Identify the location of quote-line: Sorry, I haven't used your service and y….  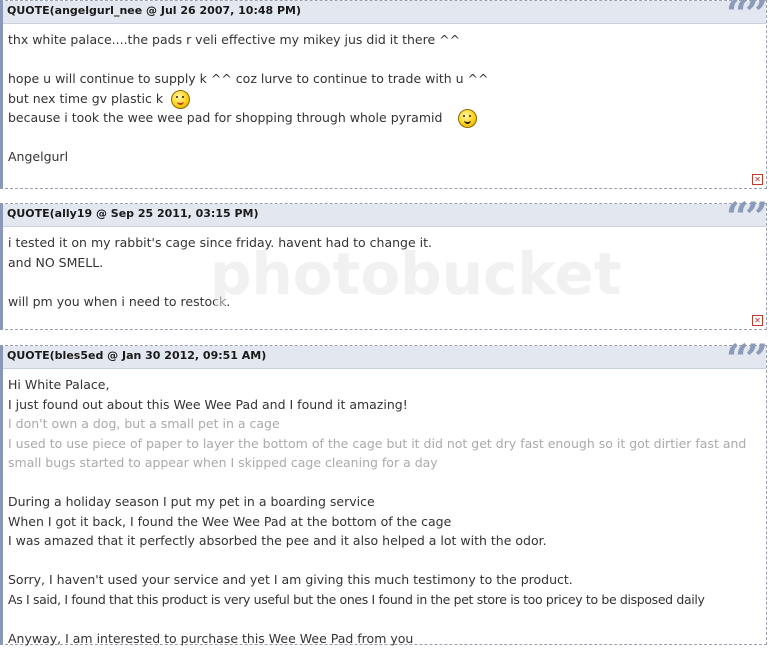
(384, 580).